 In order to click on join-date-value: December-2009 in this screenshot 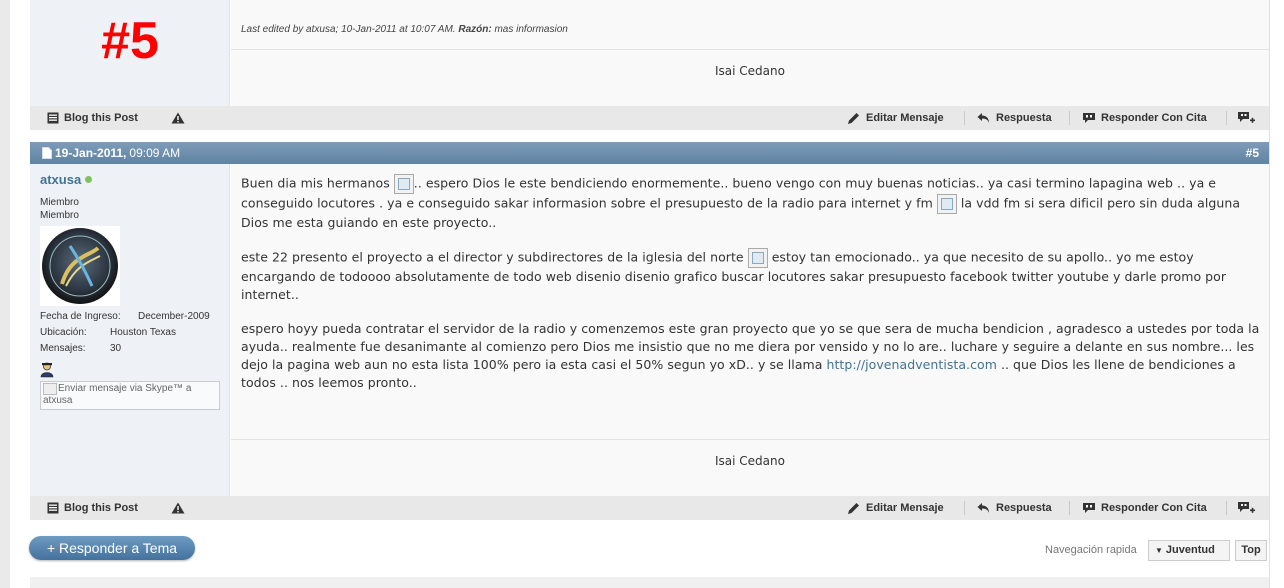, I will do `click(174, 316)`.